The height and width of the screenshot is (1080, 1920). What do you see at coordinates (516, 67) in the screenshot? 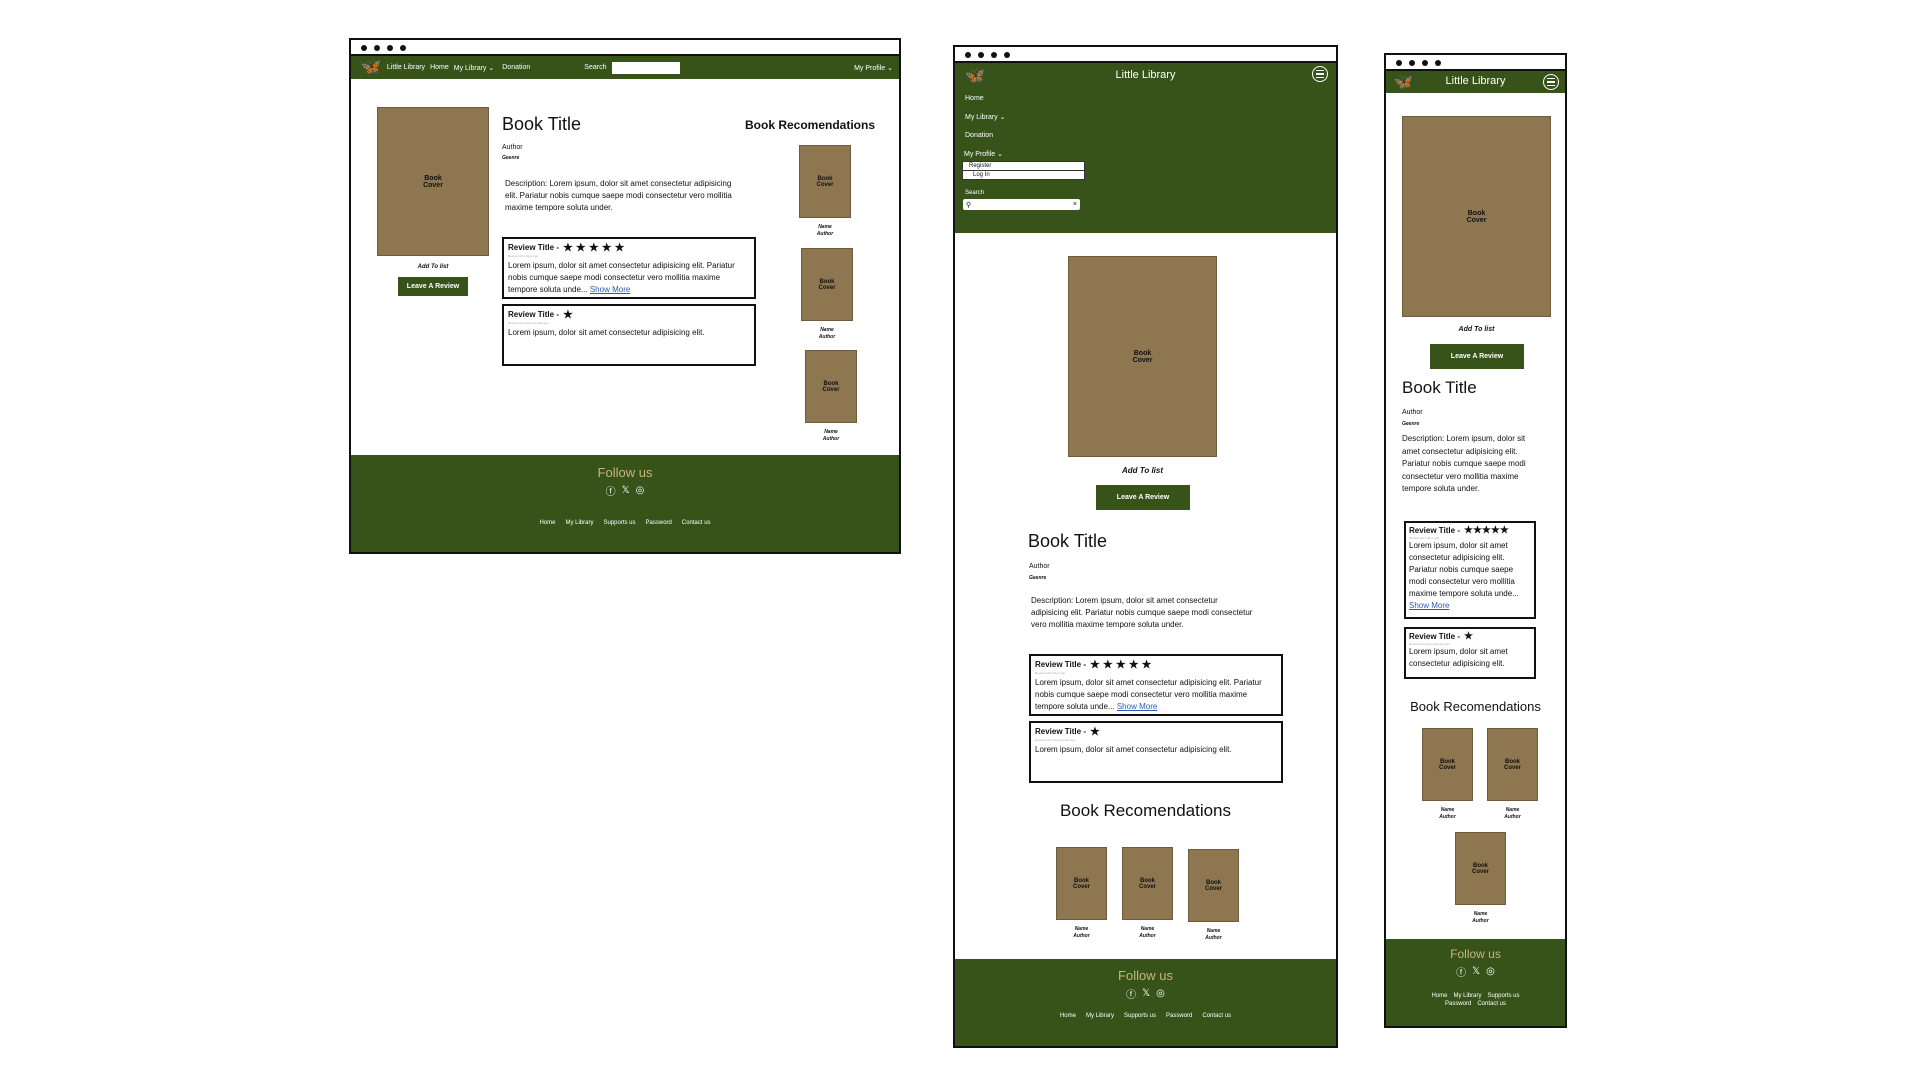
I see `nav-donation: Donation` at bounding box center [516, 67].